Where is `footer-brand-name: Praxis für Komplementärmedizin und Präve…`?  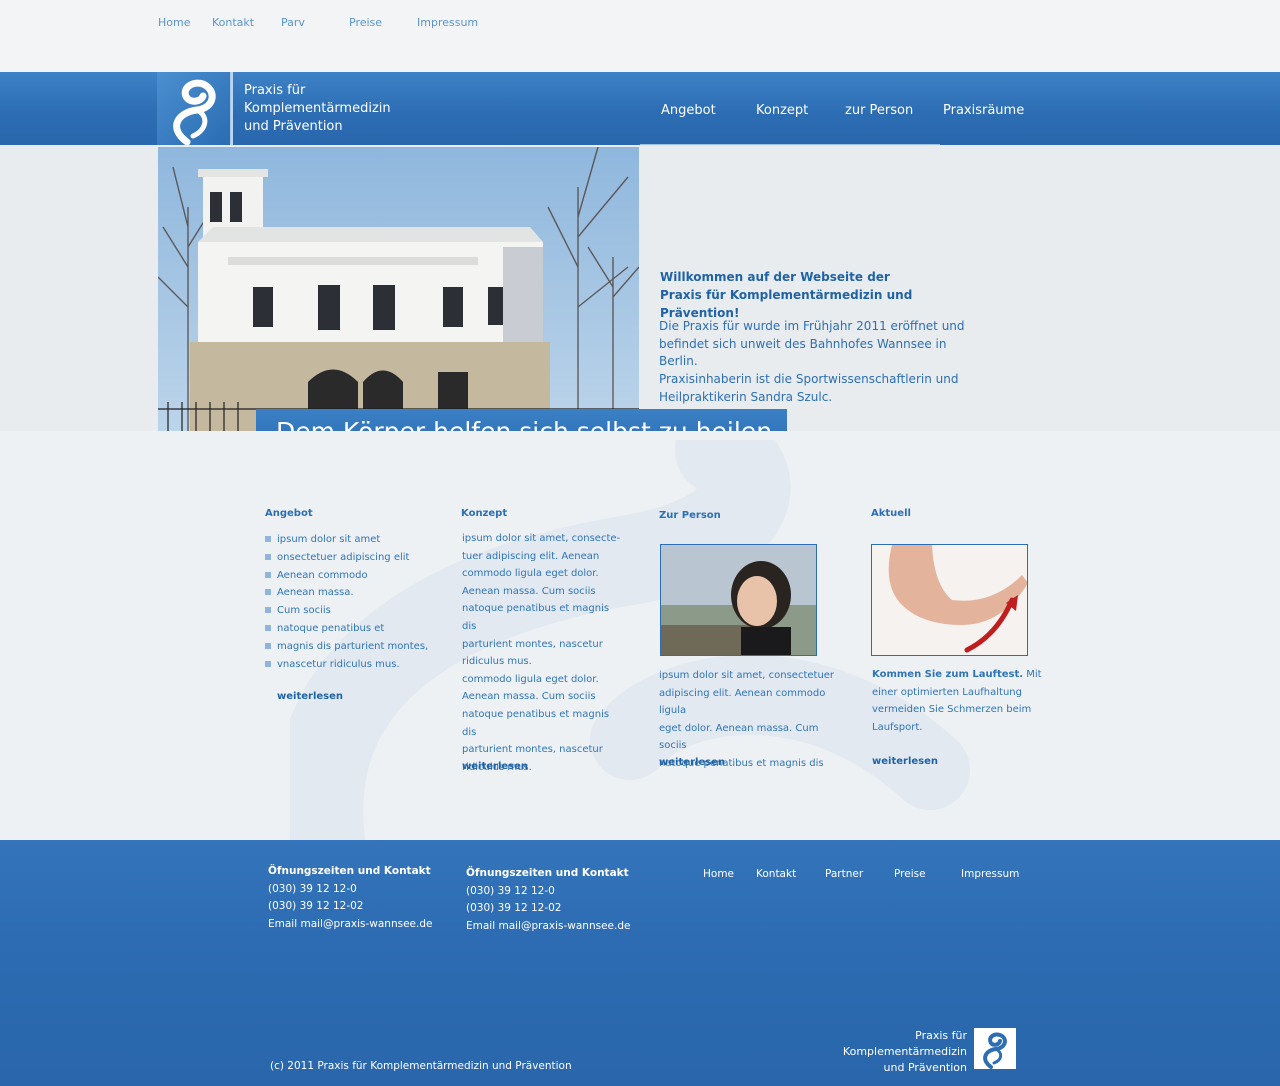
footer-brand-name: Praxis für Komplementärmedizin und Präve… is located at coordinates (898, 1052).